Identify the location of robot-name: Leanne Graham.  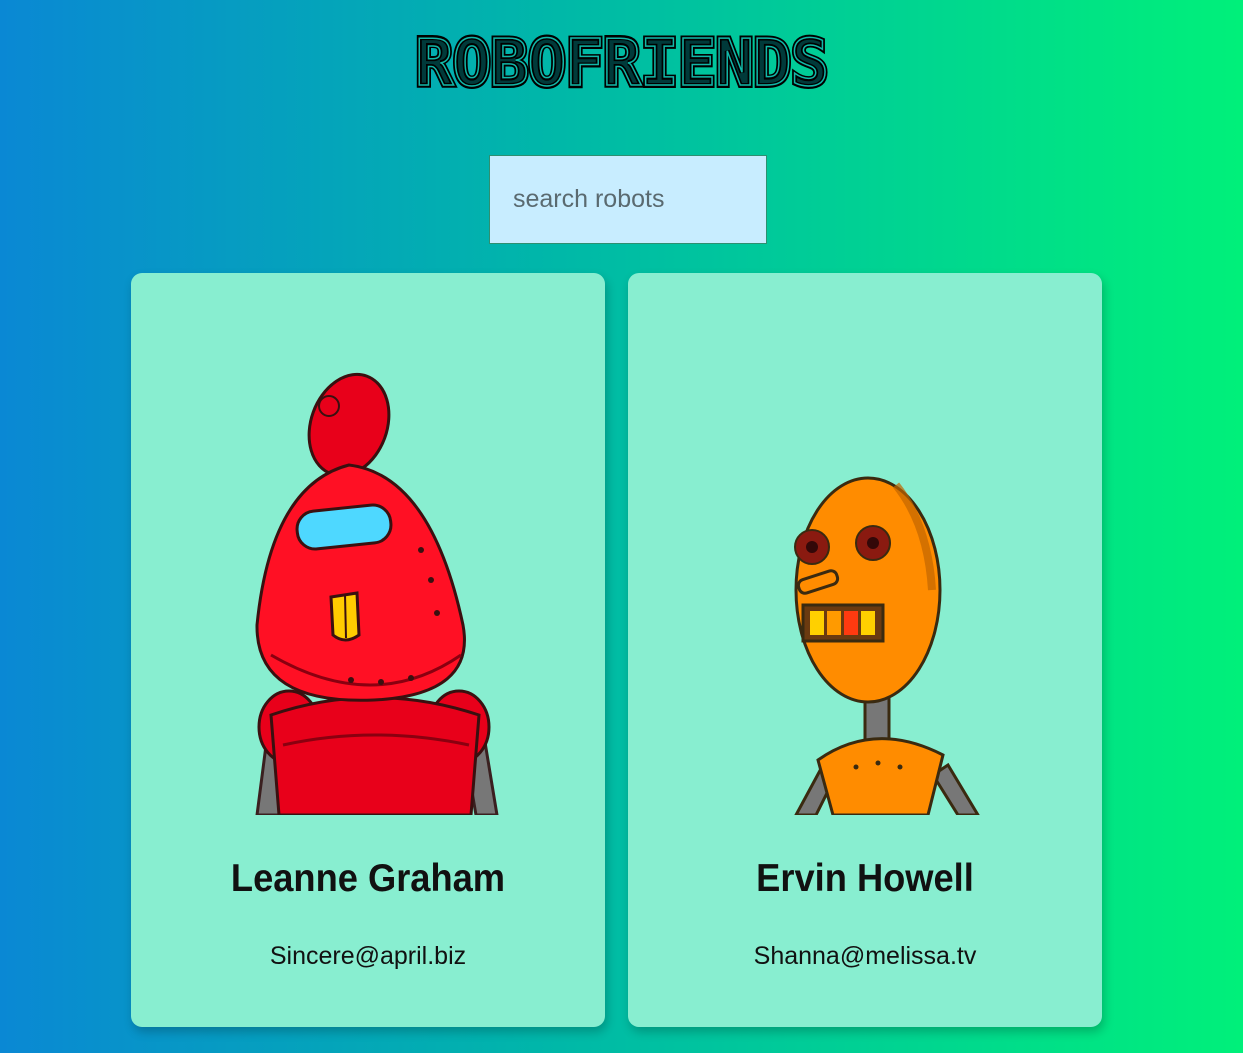
(368, 878).